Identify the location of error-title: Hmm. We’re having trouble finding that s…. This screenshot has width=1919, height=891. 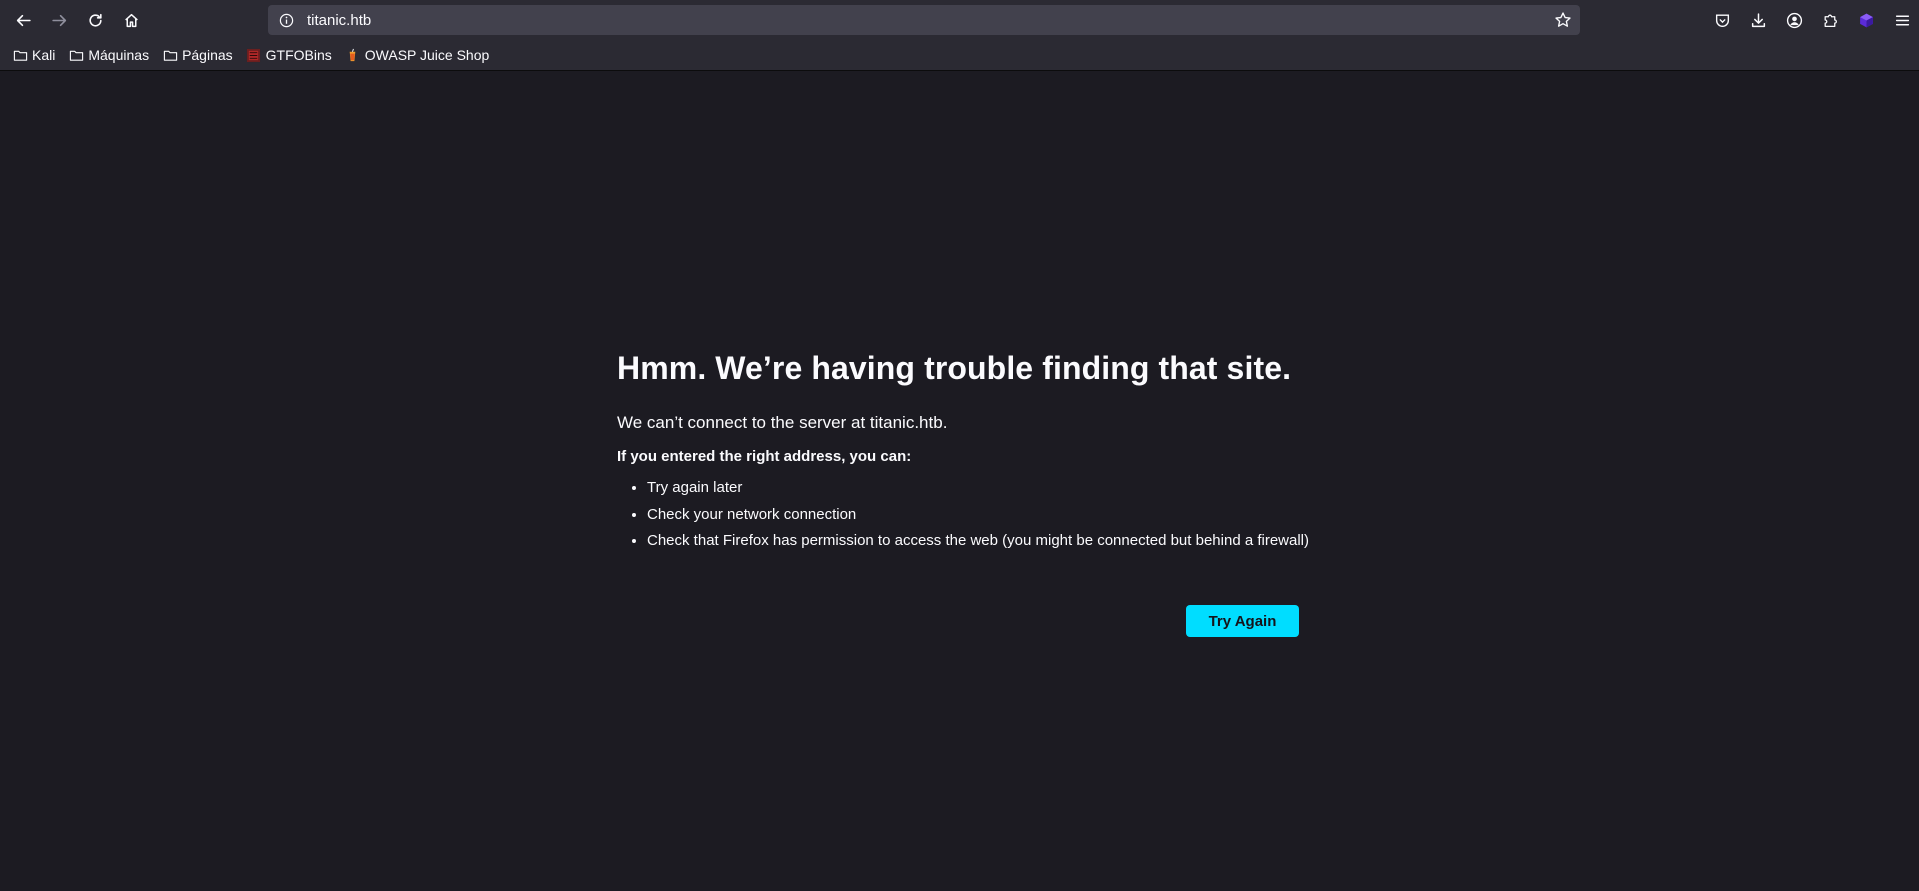
(954, 368).